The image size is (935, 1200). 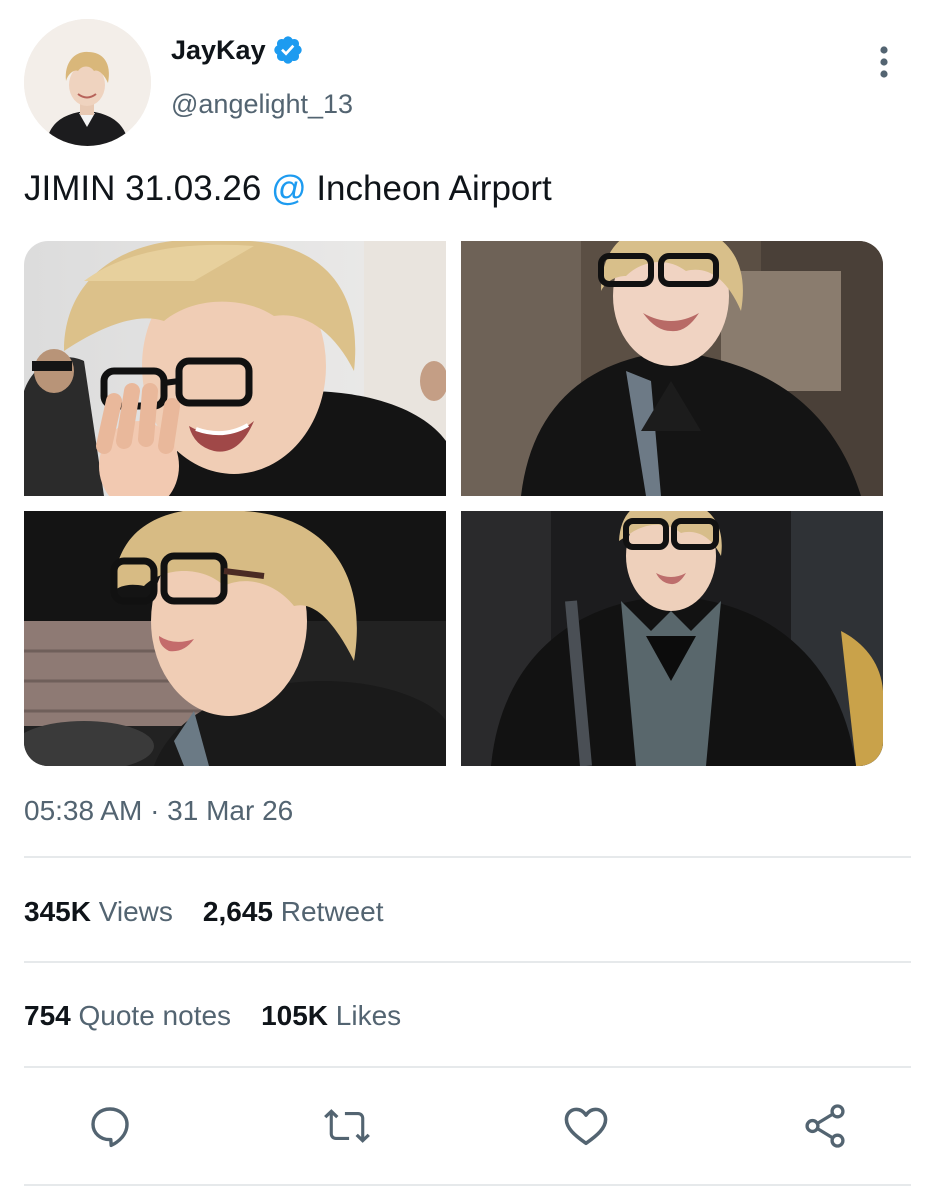 What do you see at coordinates (47, 1015) in the screenshot?
I see `quotes-count: 754` at bounding box center [47, 1015].